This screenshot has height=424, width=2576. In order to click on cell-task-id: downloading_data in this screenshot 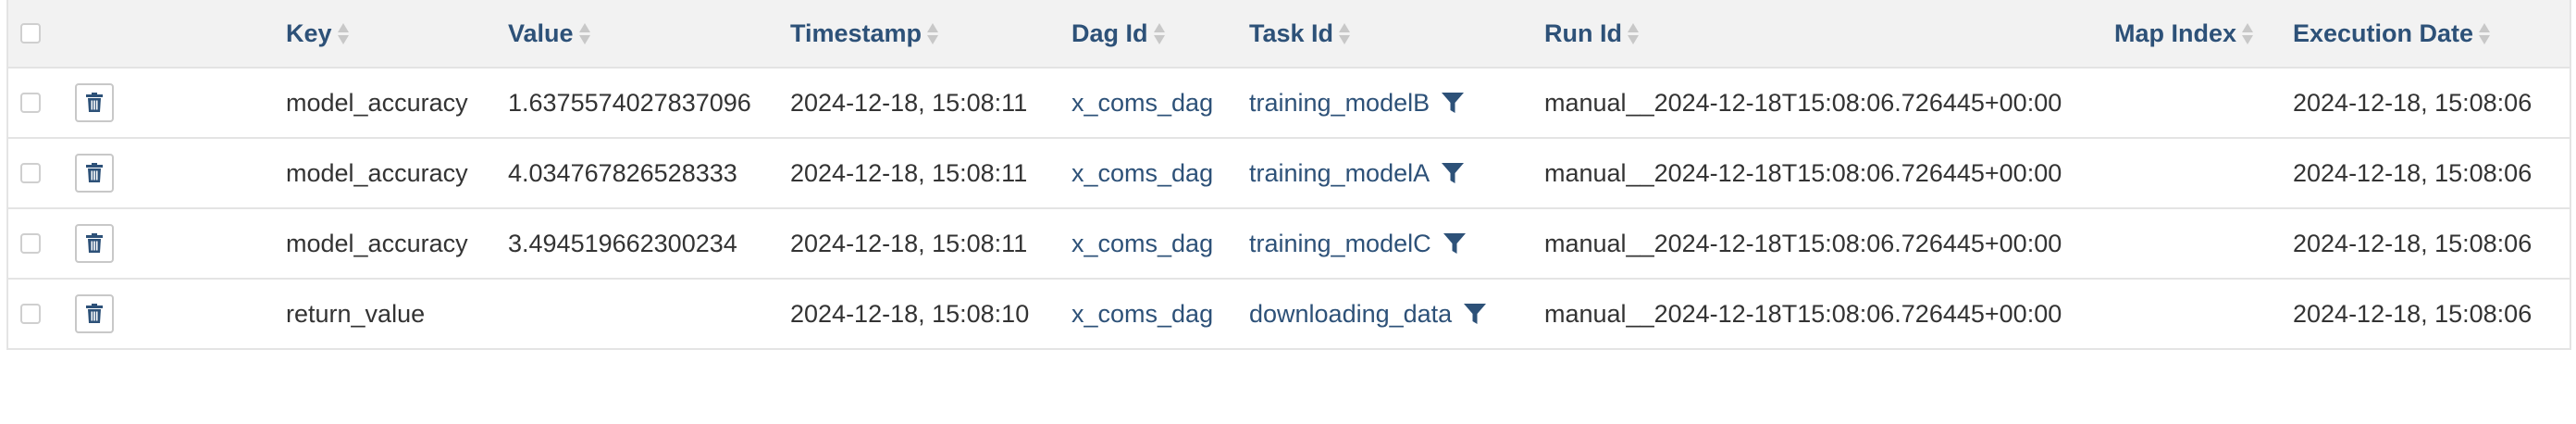, I will do `click(1368, 314)`.